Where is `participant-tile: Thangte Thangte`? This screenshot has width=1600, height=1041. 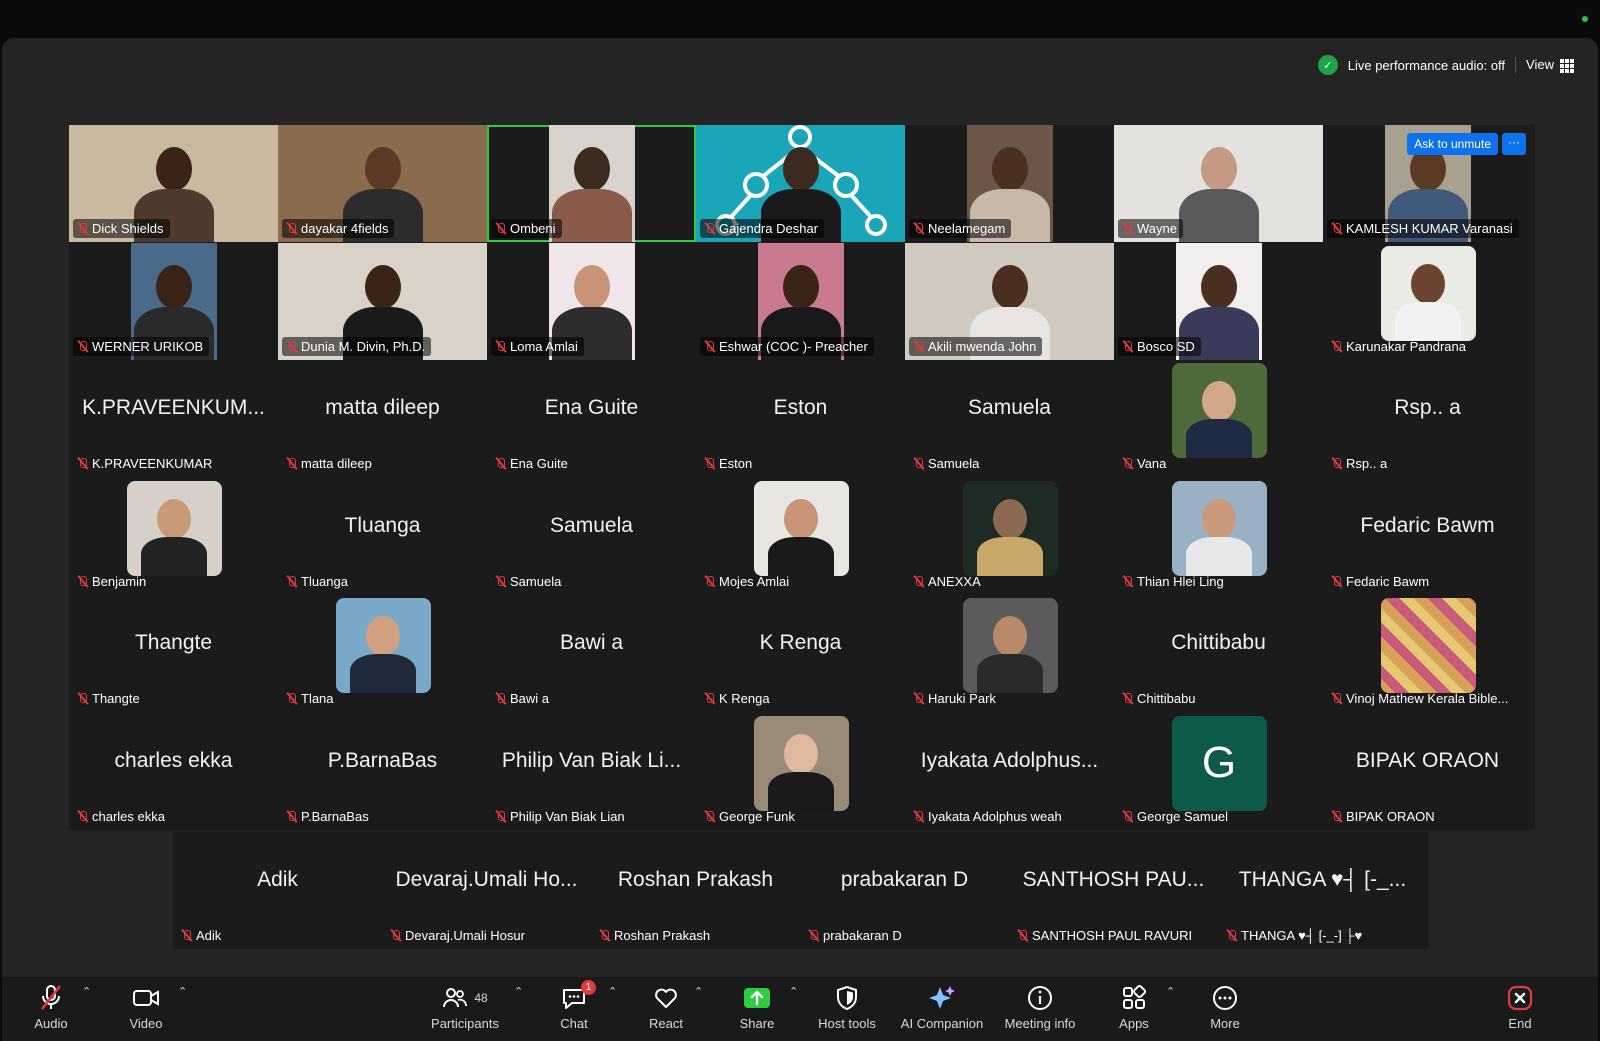
participant-tile: Thangte Thangte is located at coordinates (173, 653).